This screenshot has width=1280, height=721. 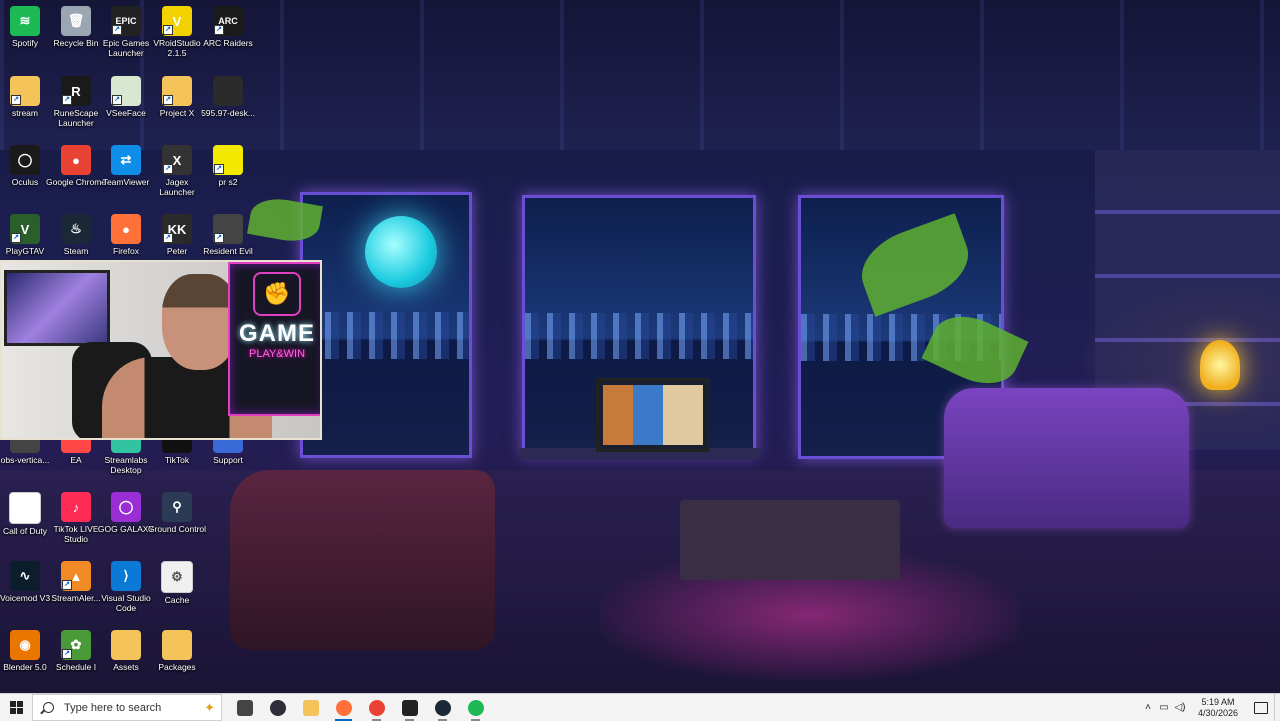 What do you see at coordinates (126, 645) in the screenshot?
I see `assets-icon` at bounding box center [126, 645].